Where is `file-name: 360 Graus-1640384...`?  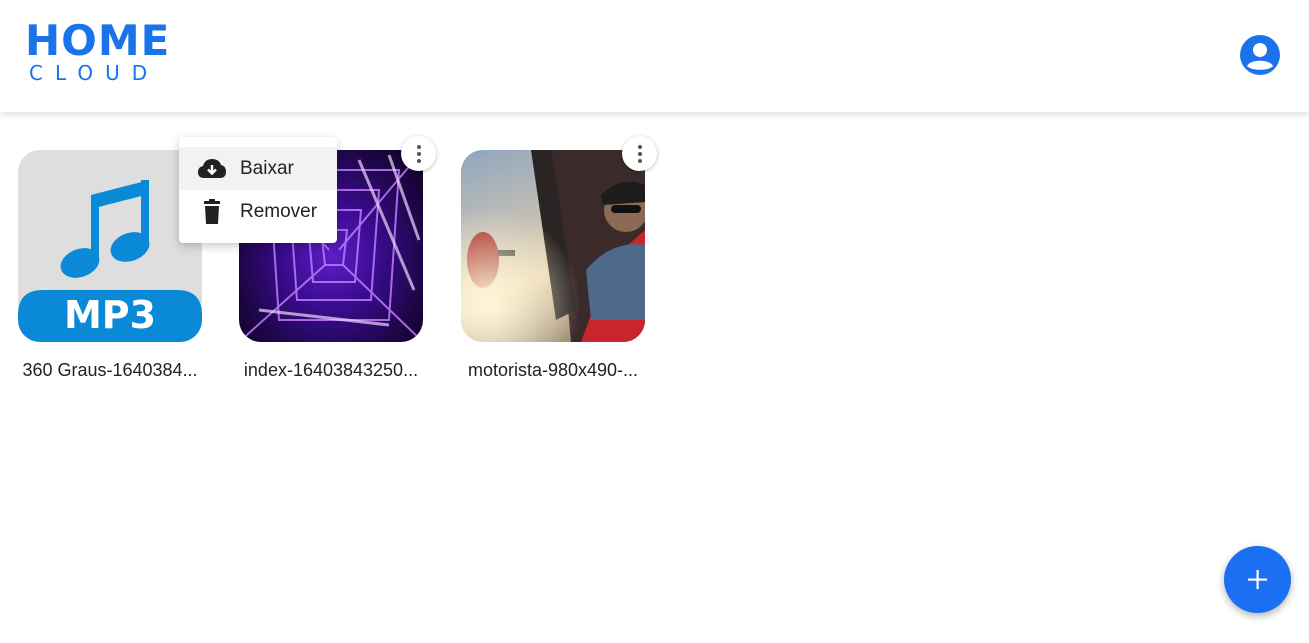
file-name: 360 Graus-1640384... is located at coordinates (110, 370).